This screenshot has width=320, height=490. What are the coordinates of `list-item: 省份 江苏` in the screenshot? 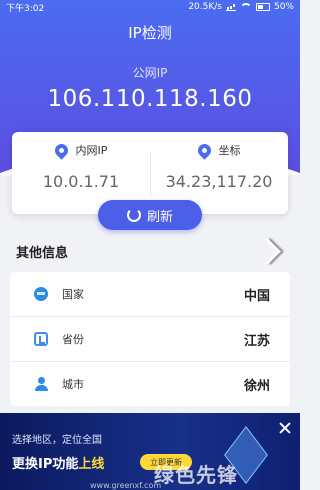 It's located at (150, 339).